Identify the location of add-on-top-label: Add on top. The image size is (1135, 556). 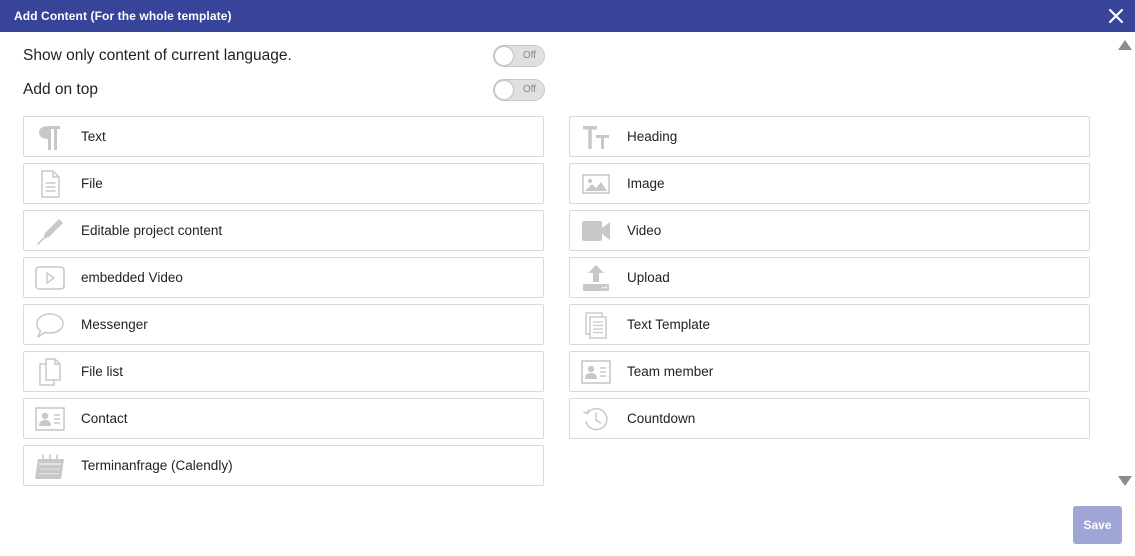
(60, 89).